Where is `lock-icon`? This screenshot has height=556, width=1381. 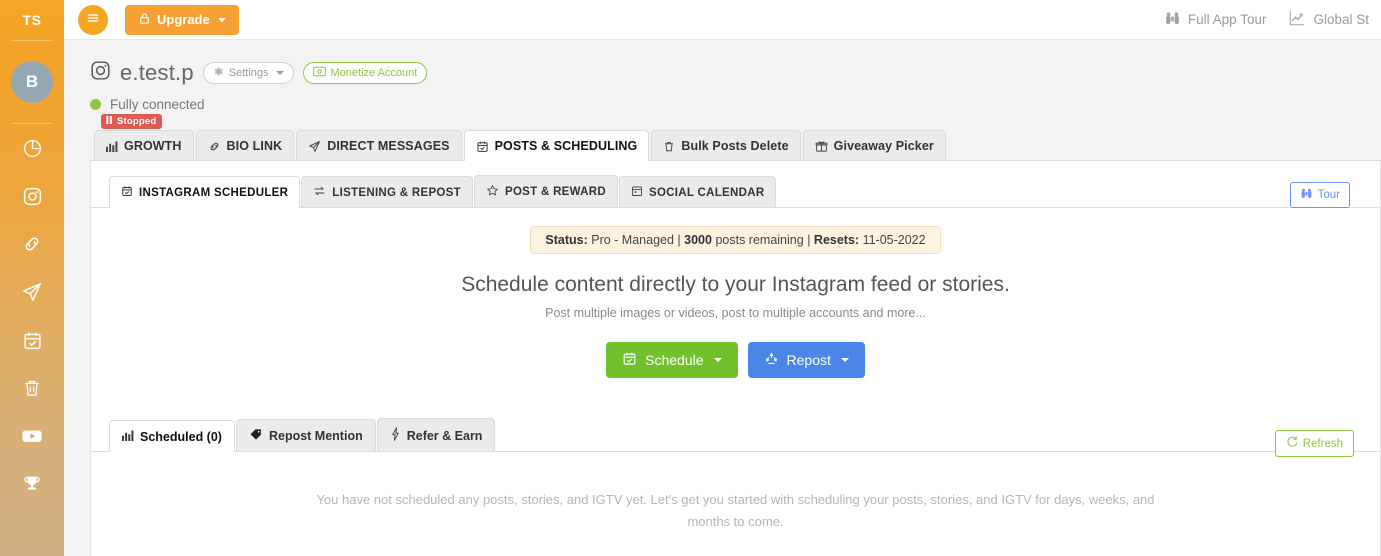 lock-icon is located at coordinates (144, 20).